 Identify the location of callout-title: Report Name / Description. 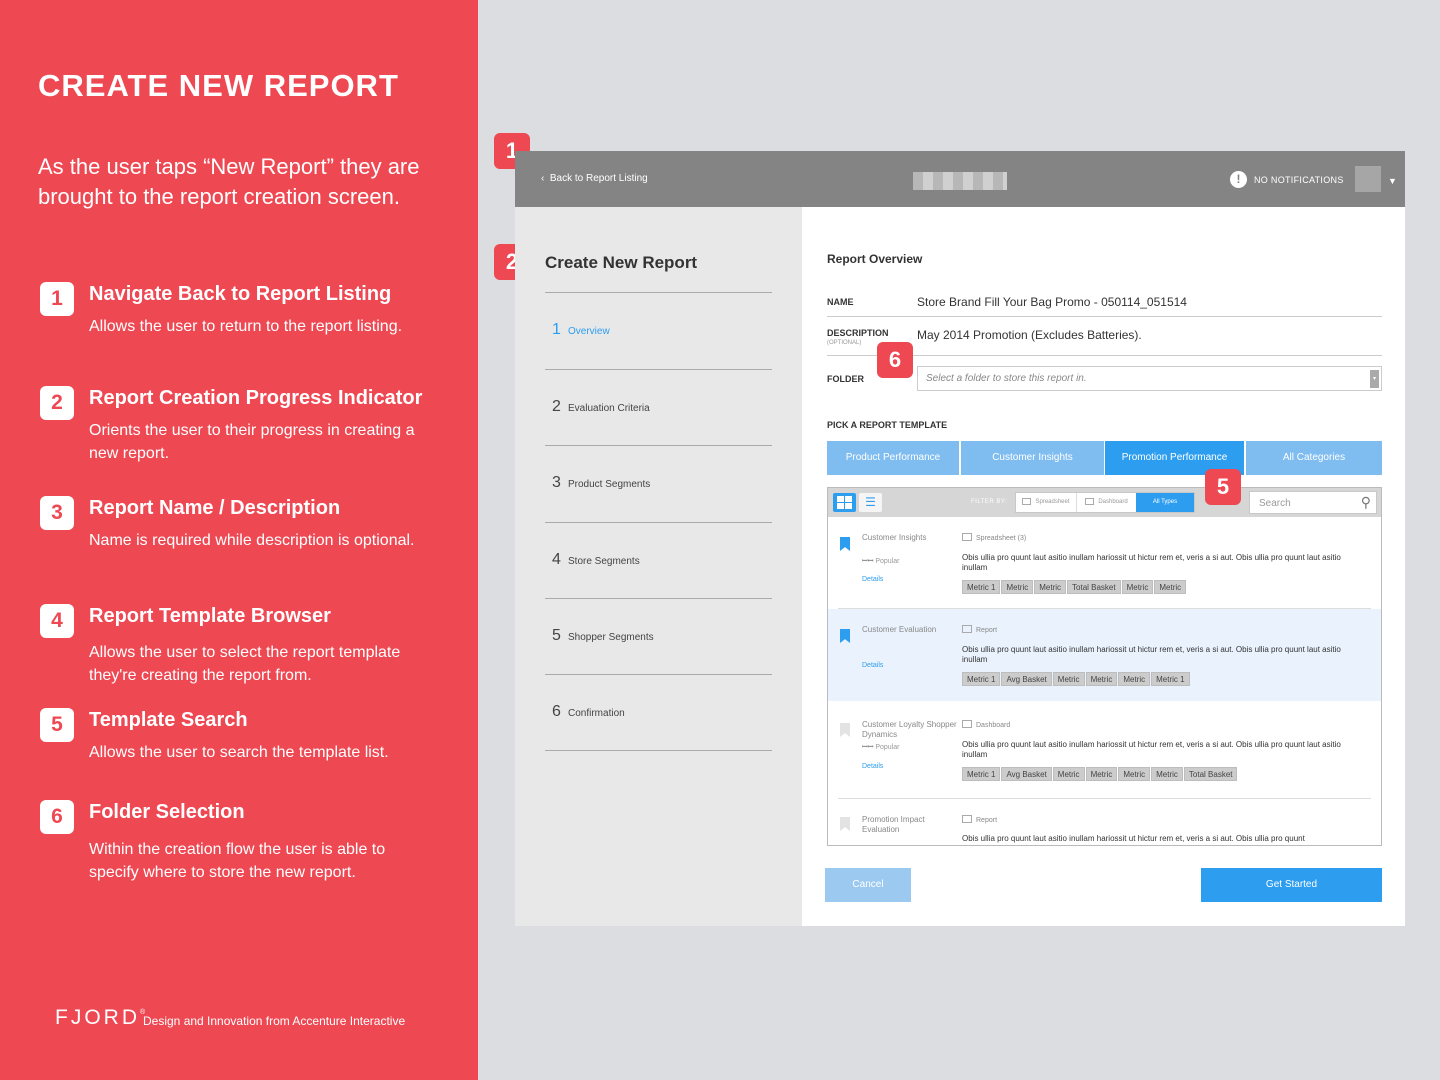
(215, 508).